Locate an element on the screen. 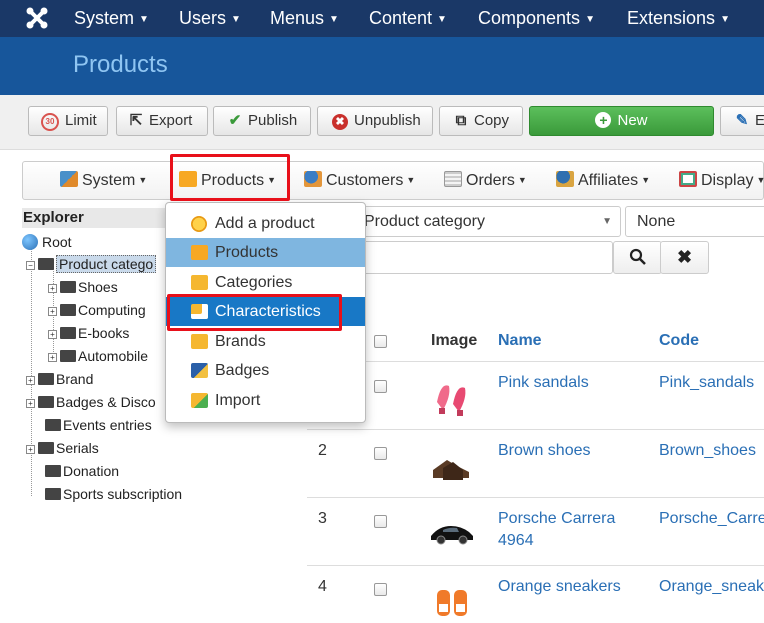  tree-label: Root is located at coordinates (57, 242).